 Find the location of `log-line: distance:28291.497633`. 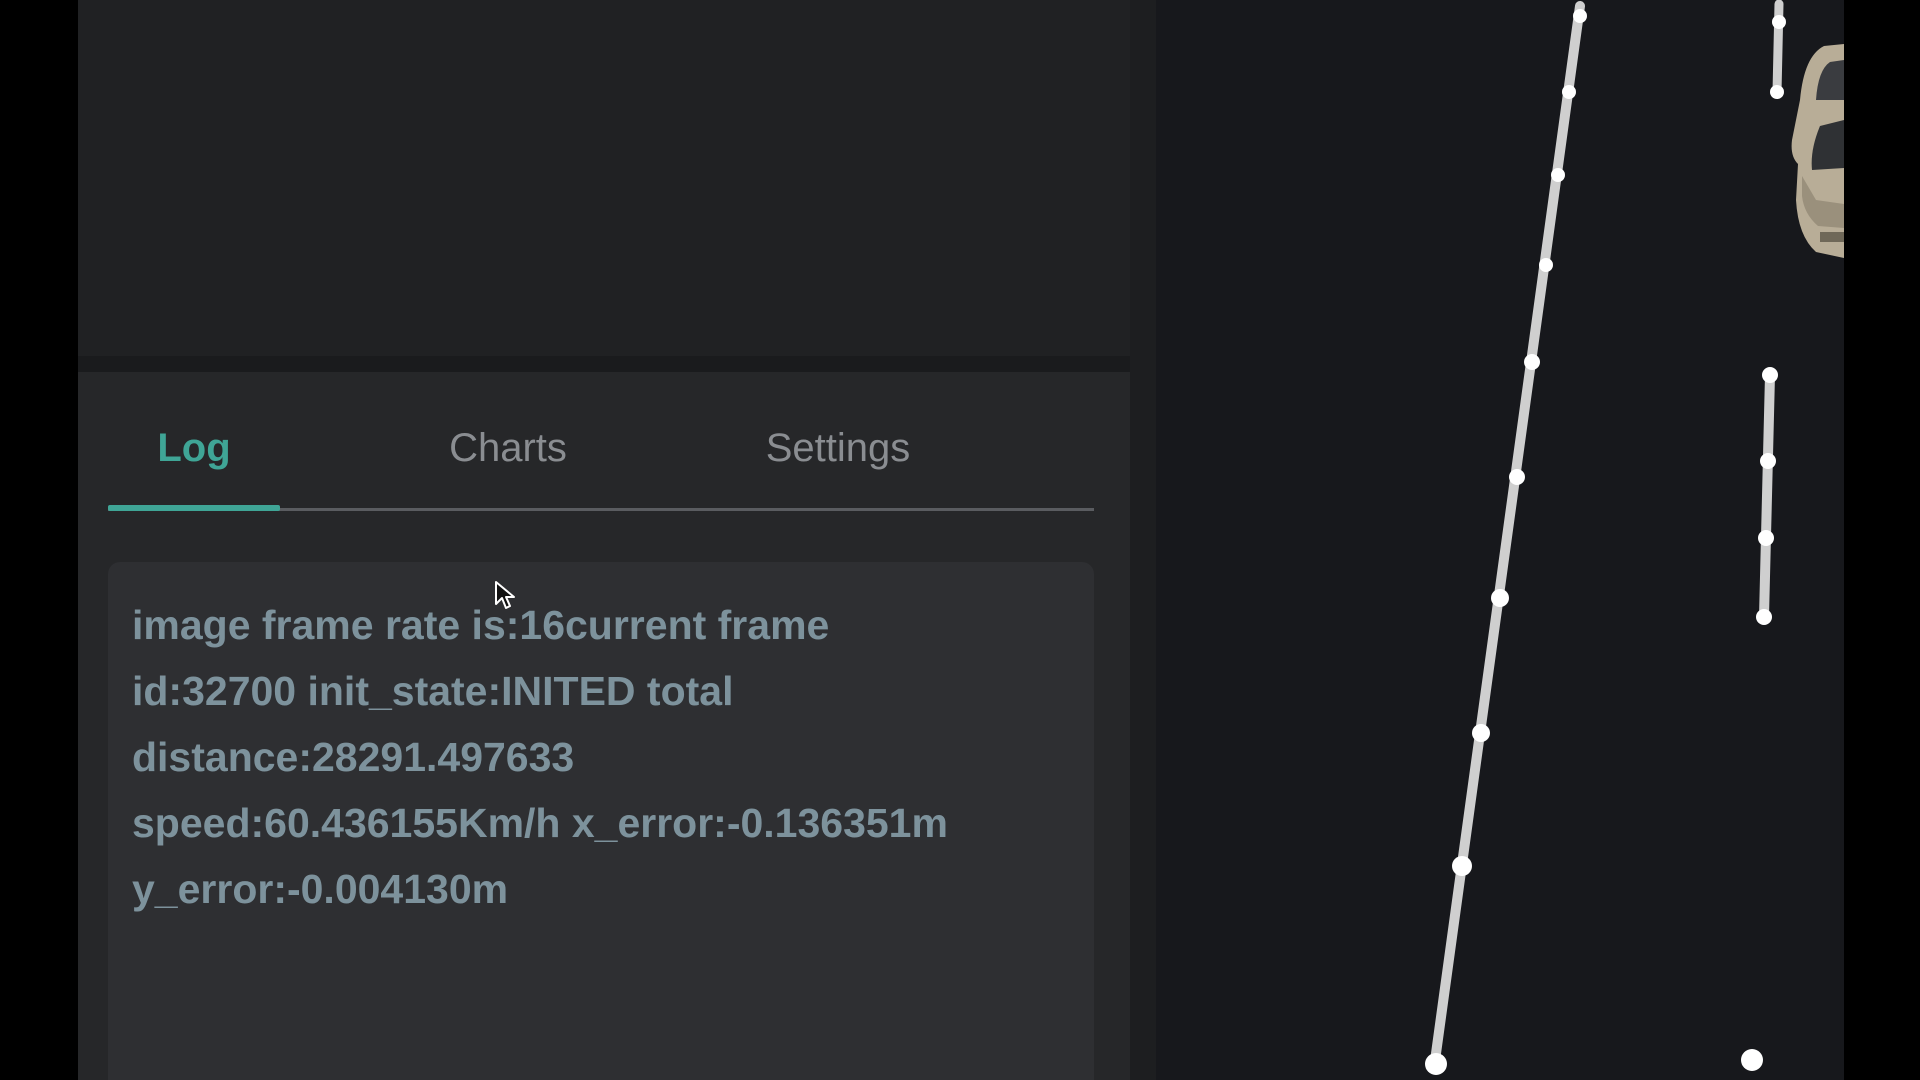

log-line: distance:28291.497633 is located at coordinates (353, 757).